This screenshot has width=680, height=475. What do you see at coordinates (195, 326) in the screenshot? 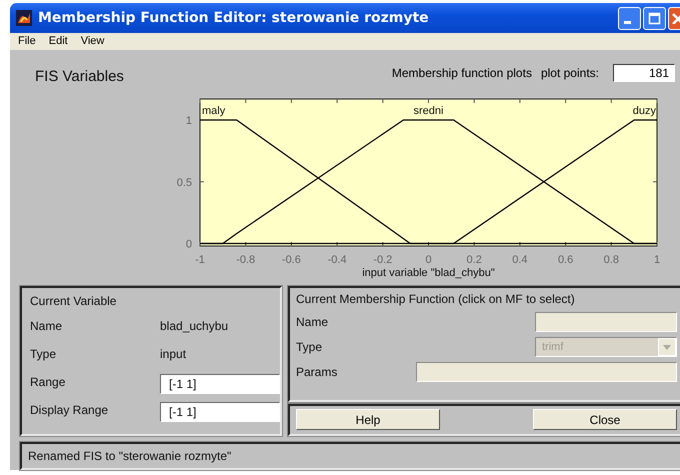
I see `variable-name: blad_uchybu` at bounding box center [195, 326].